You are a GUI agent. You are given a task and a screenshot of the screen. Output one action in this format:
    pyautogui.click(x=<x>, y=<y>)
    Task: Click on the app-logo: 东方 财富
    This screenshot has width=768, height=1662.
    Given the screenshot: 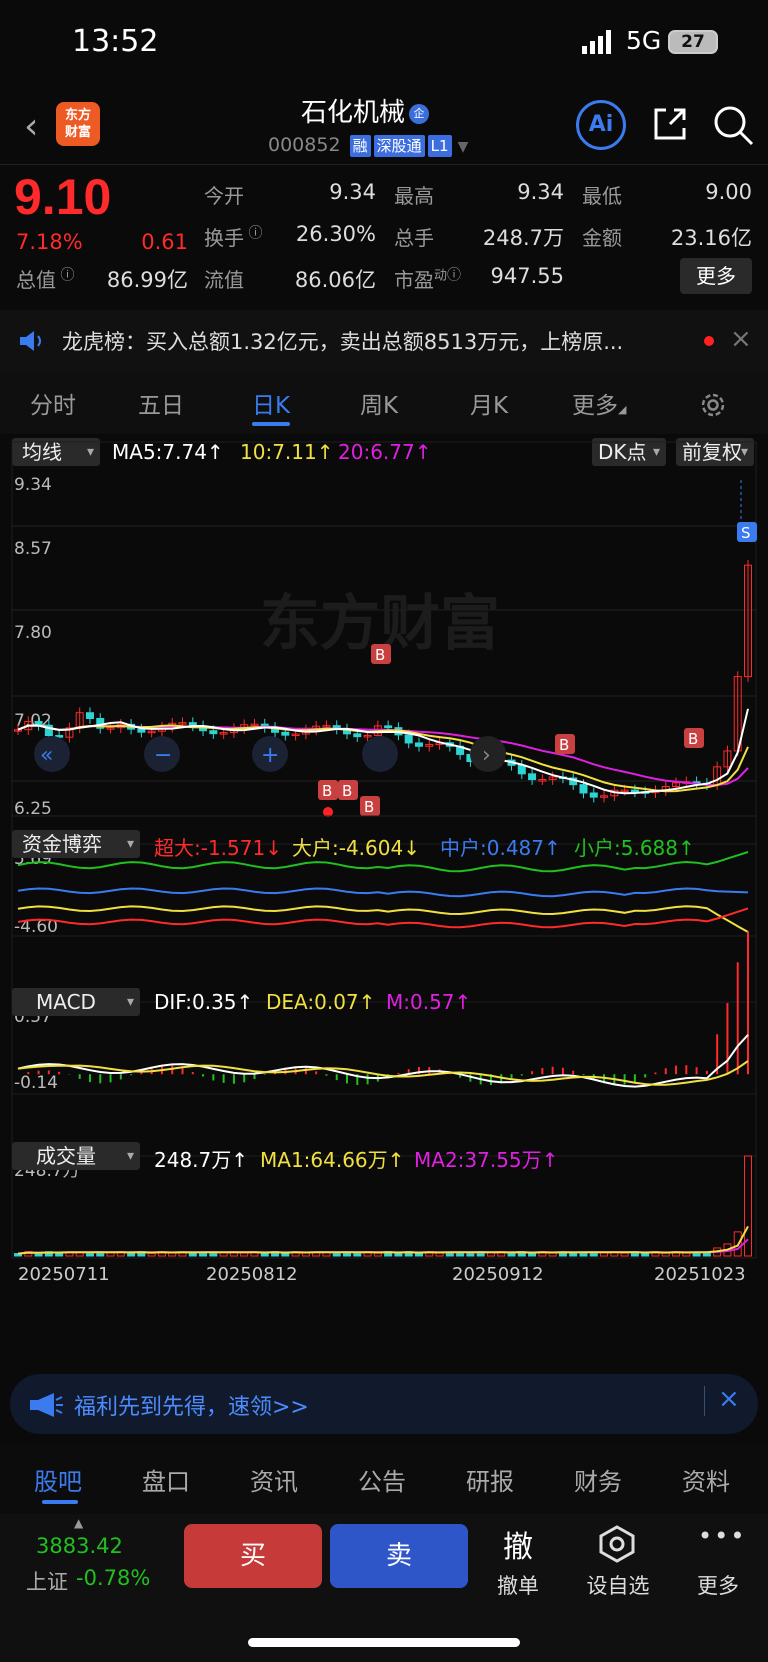 What is the action you would take?
    pyautogui.click(x=78, y=124)
    